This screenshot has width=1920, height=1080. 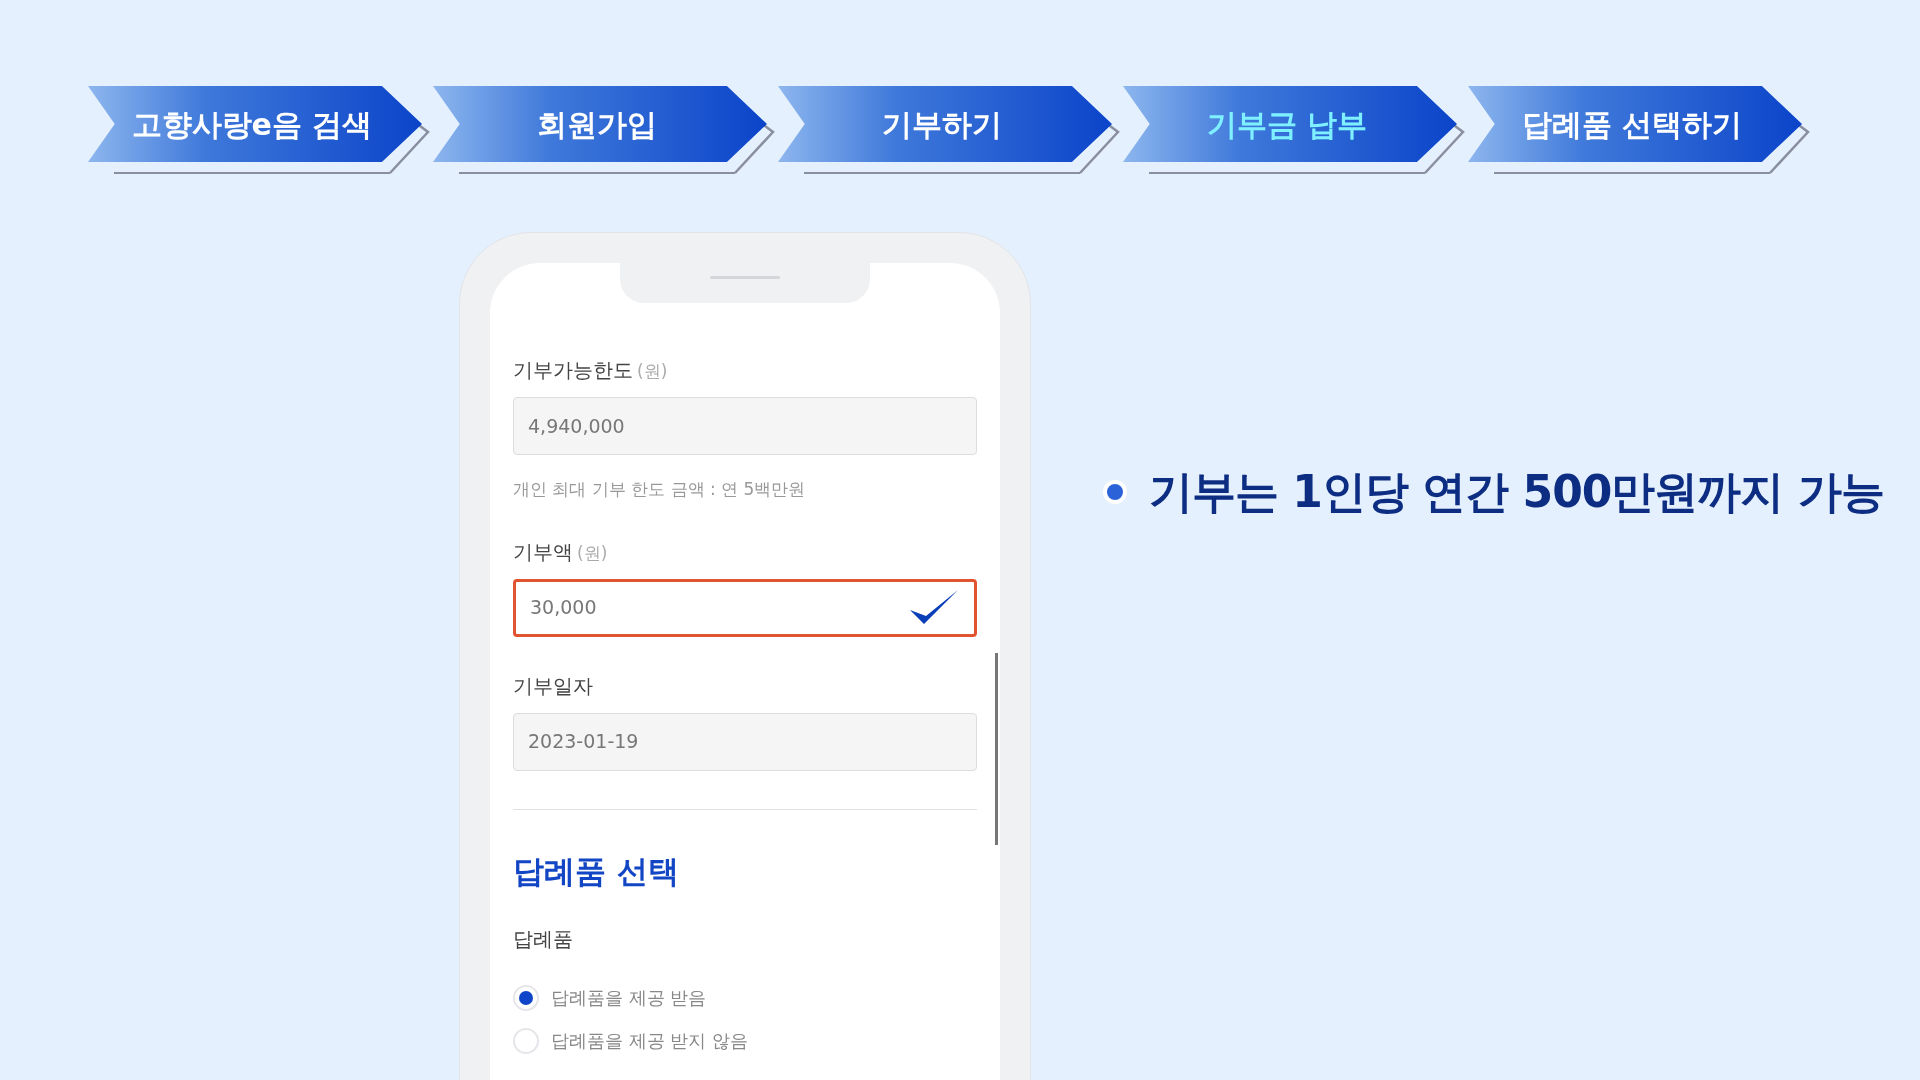 I want to click on field-label: 답례품, so click(x=543, y=939).